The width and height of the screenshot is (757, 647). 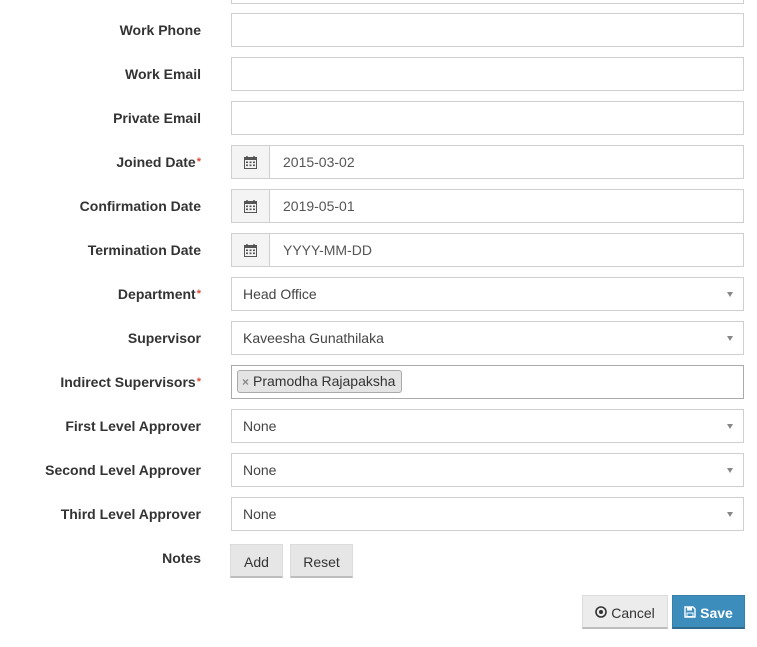 I want to click on third-level-approver-label: Third Level Approver, so click(x=130, y=514).